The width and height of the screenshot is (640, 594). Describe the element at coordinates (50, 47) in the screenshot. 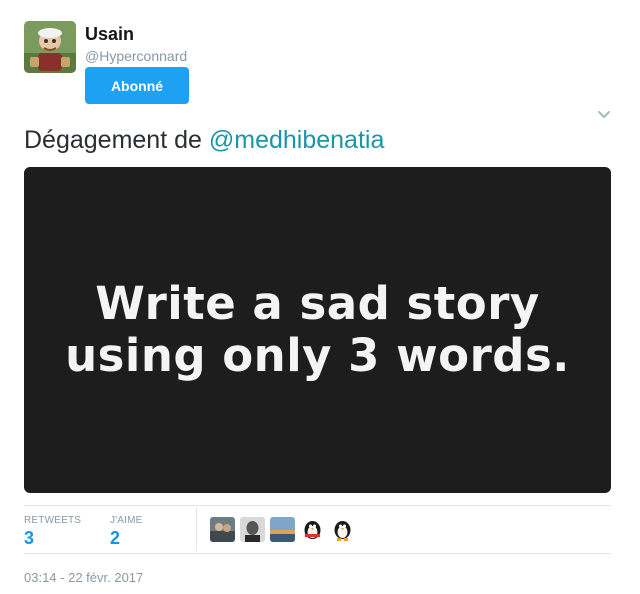

I see `avatar` at that location.